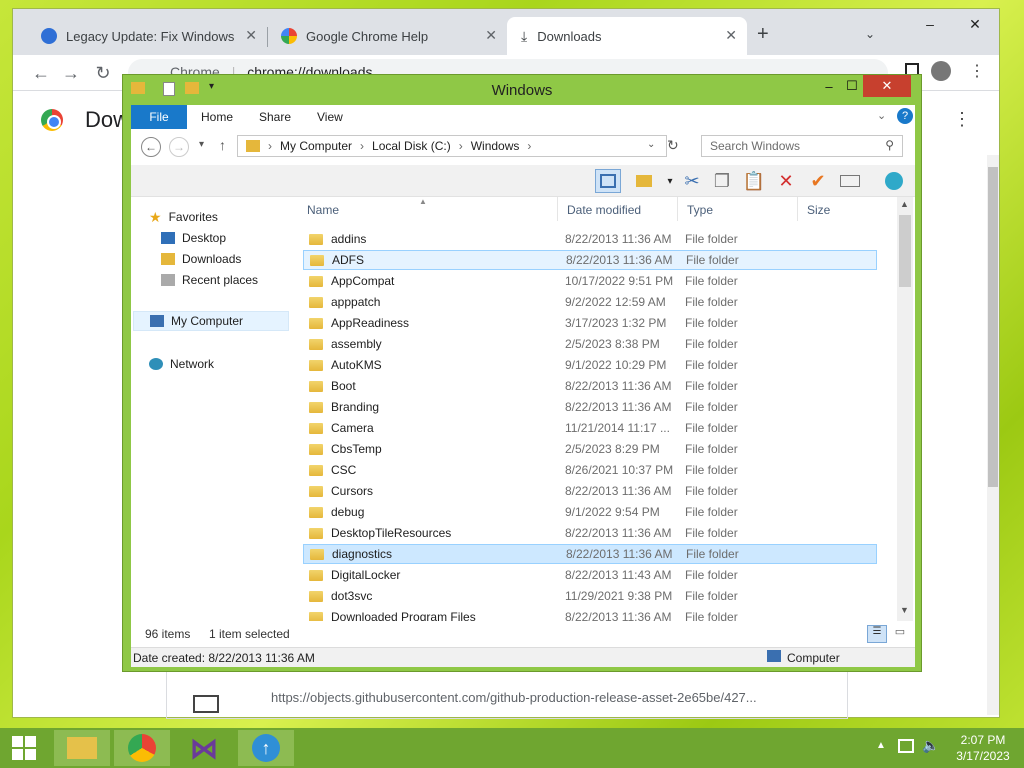 The image size is (1024, 768). I want to click on preview-pane-icon, so click(608, 181).